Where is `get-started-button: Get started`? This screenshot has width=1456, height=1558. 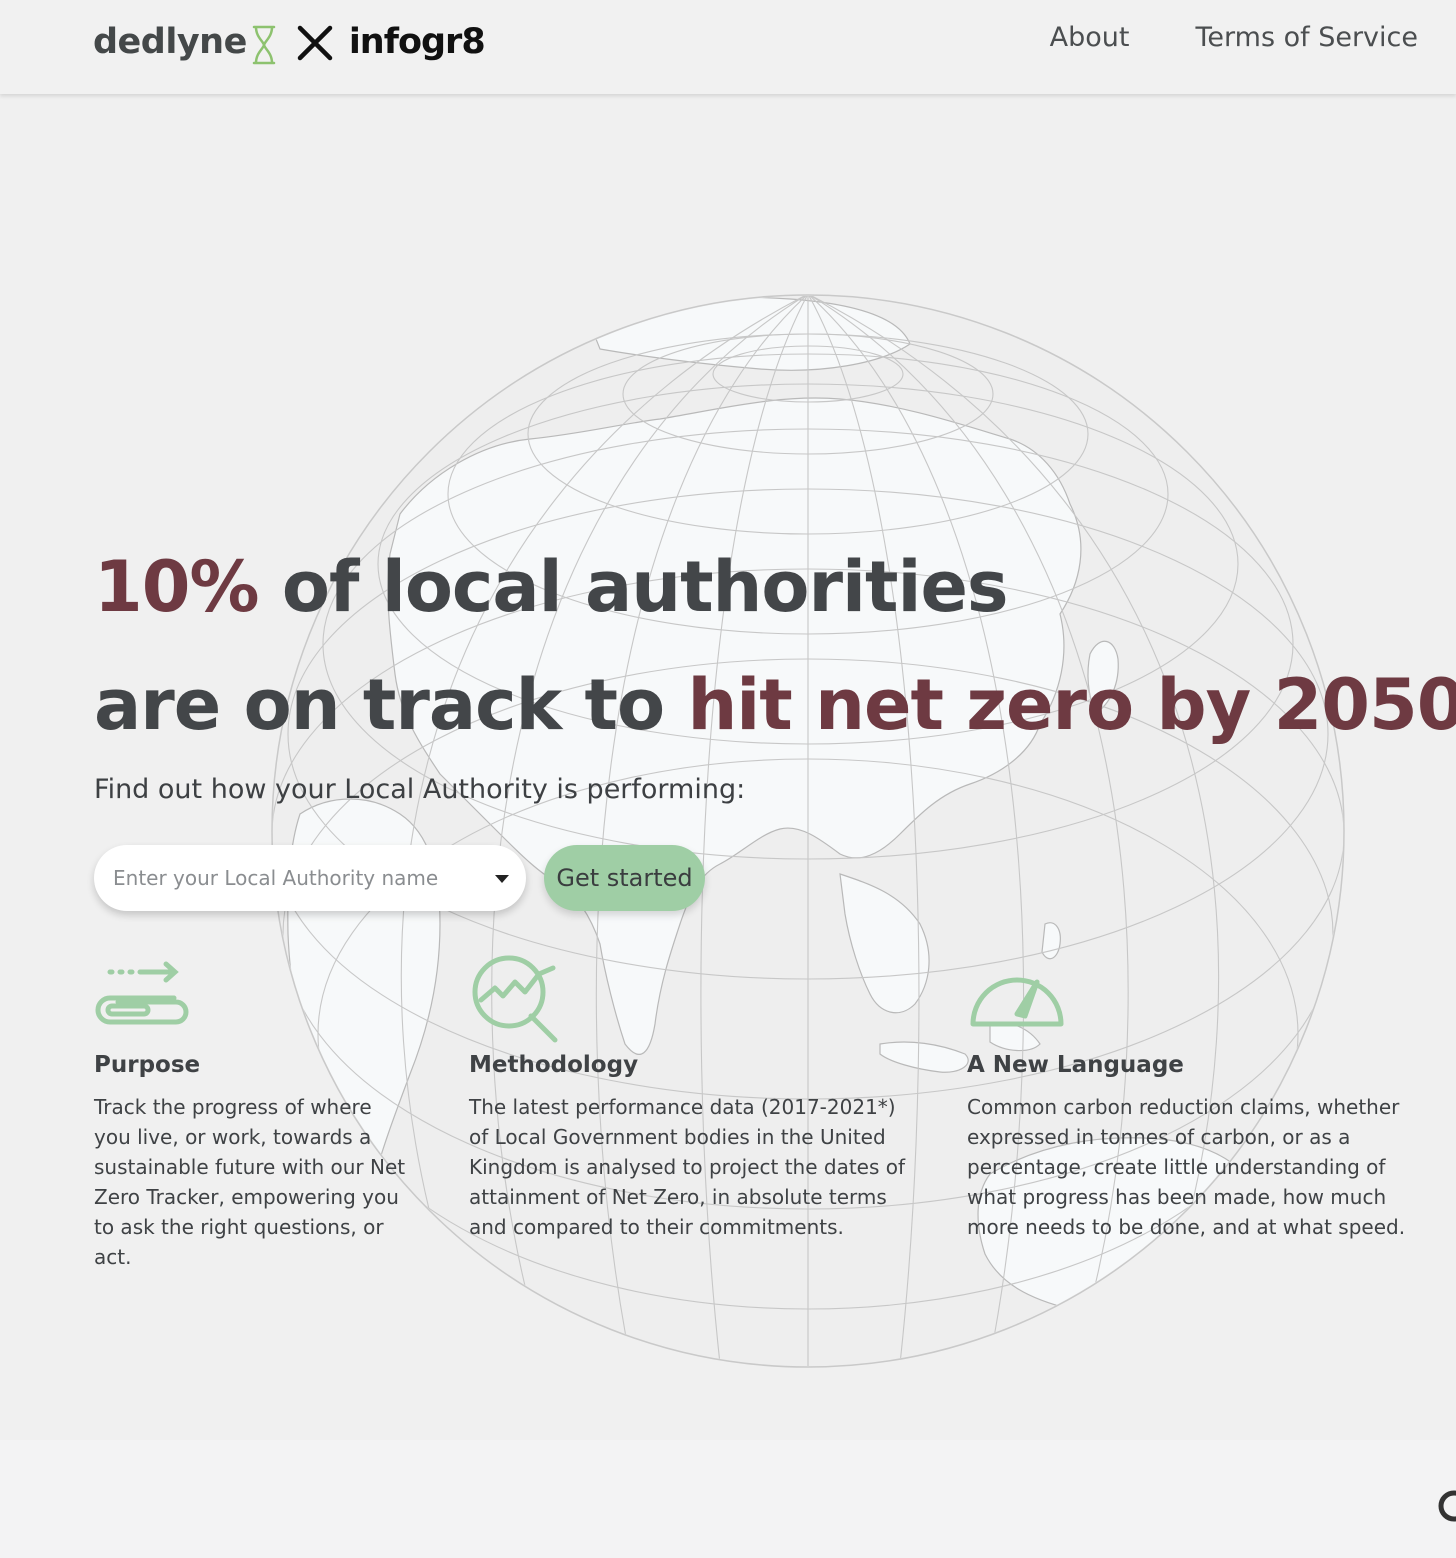
get-started-button: Get started is located at coordinates (624, 878).